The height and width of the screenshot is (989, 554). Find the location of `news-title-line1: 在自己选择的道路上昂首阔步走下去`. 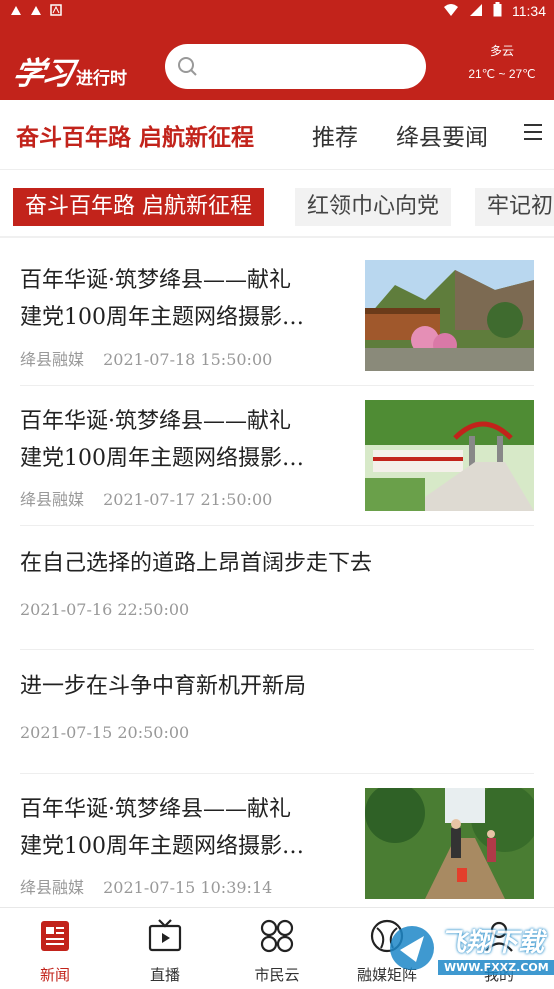

news-title-line1: 在自己选择的道路上昂首阔步走下去 is located at coordinates (196, 563).